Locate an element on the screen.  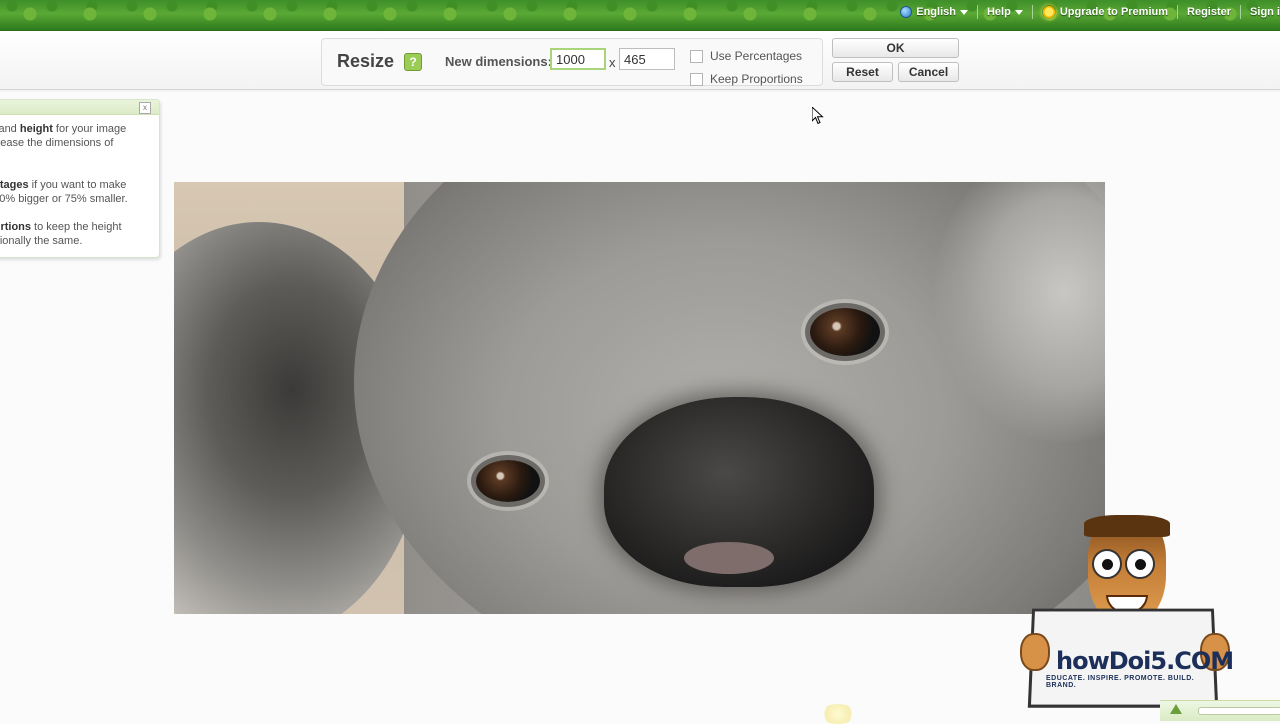
width-input is located at coordinates (578, 59).